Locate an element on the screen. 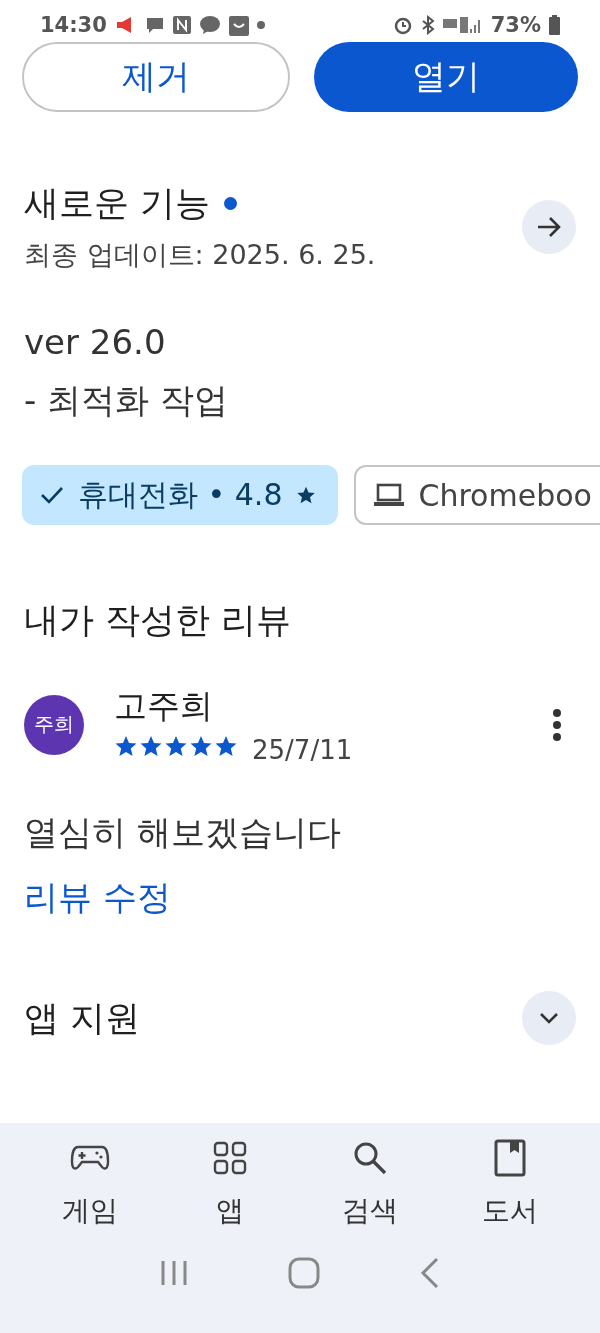 The height and width of the screenshot is (1333, 600). release-note: - 최적화 작업 is located at coordinates (126, 400).